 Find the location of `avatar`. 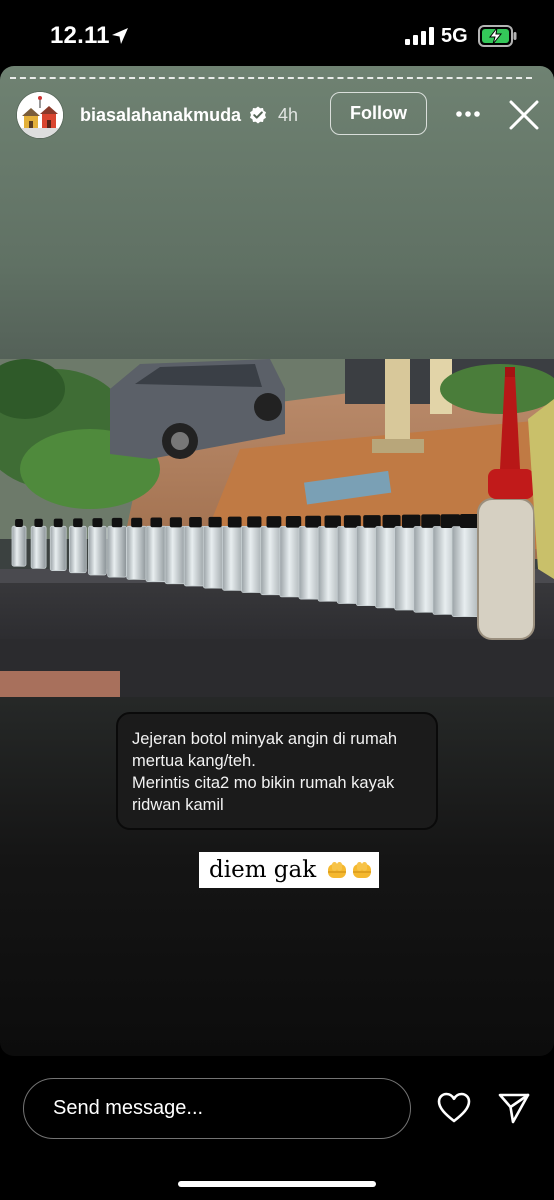

avatar is located at coordinates (40, 115).